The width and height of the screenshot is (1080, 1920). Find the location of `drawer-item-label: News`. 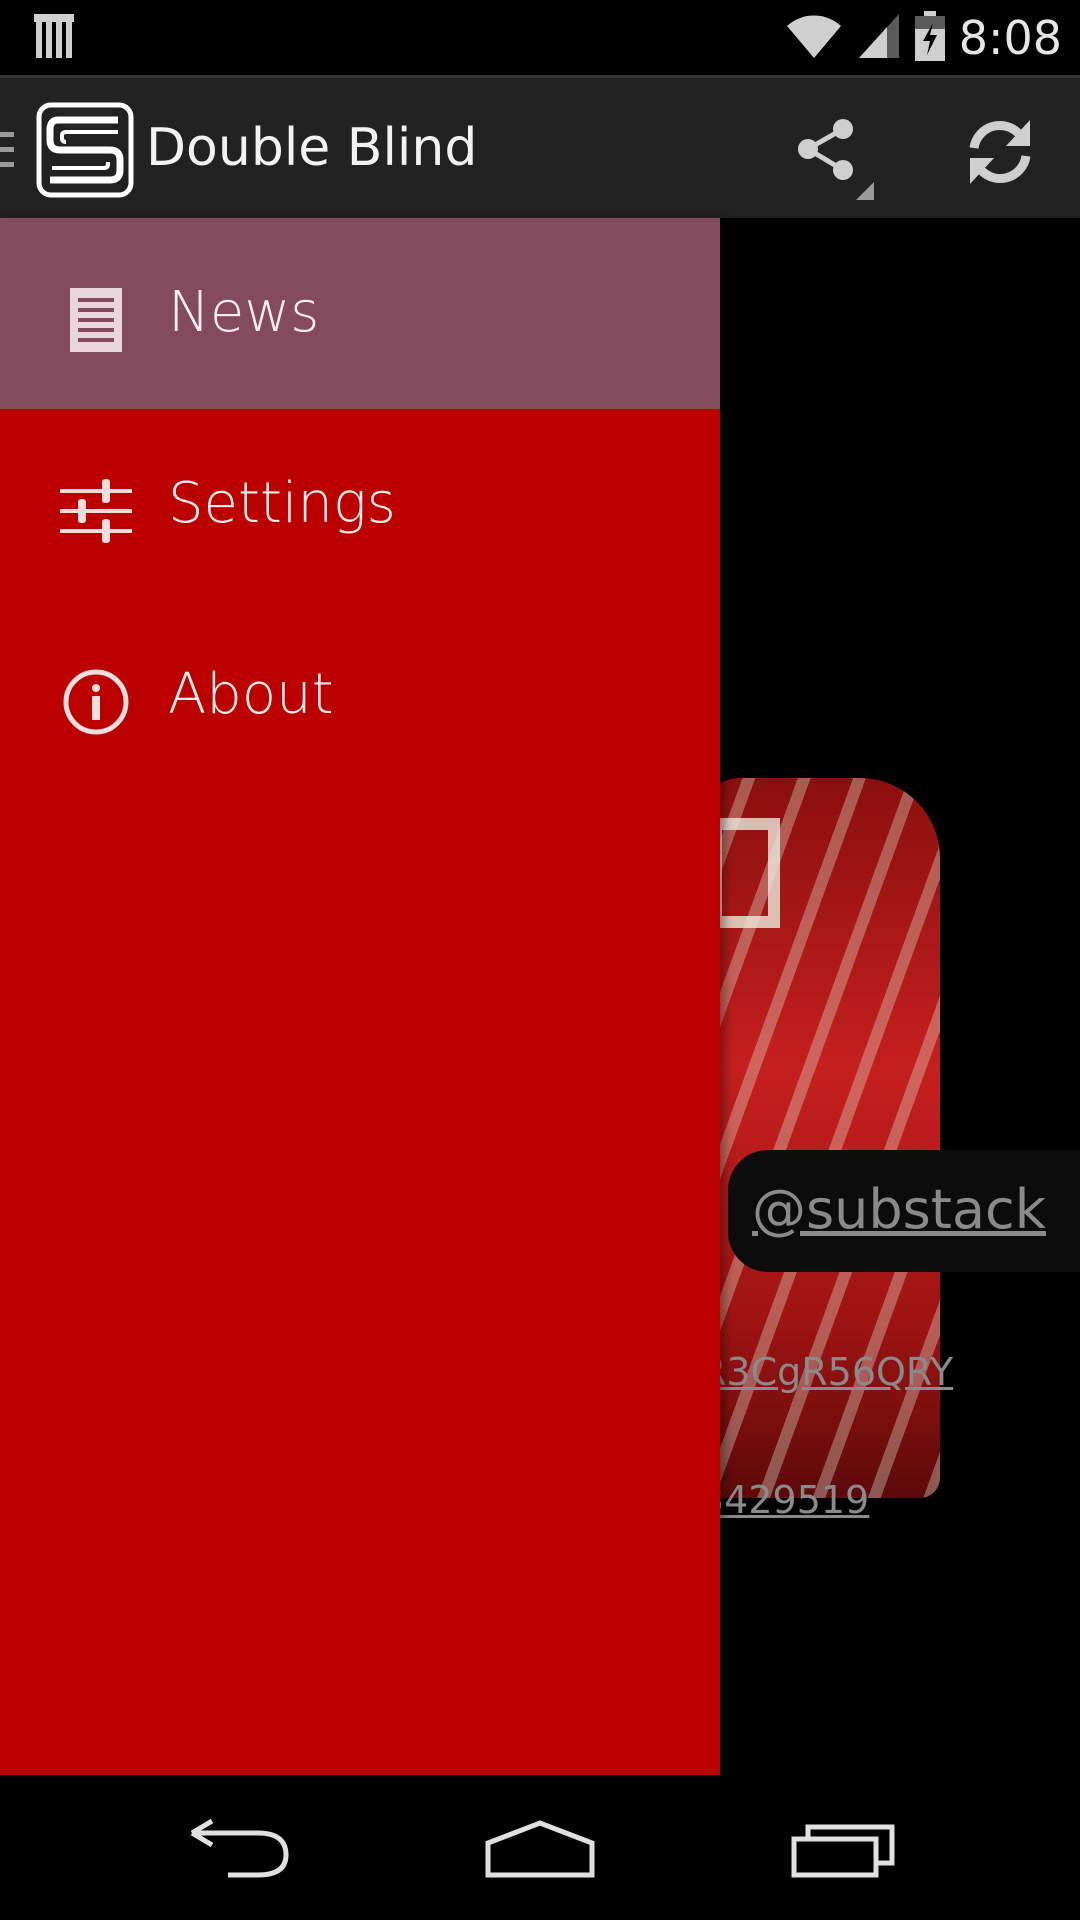

drawer-item-label: News is located at coordinates (244, 312).